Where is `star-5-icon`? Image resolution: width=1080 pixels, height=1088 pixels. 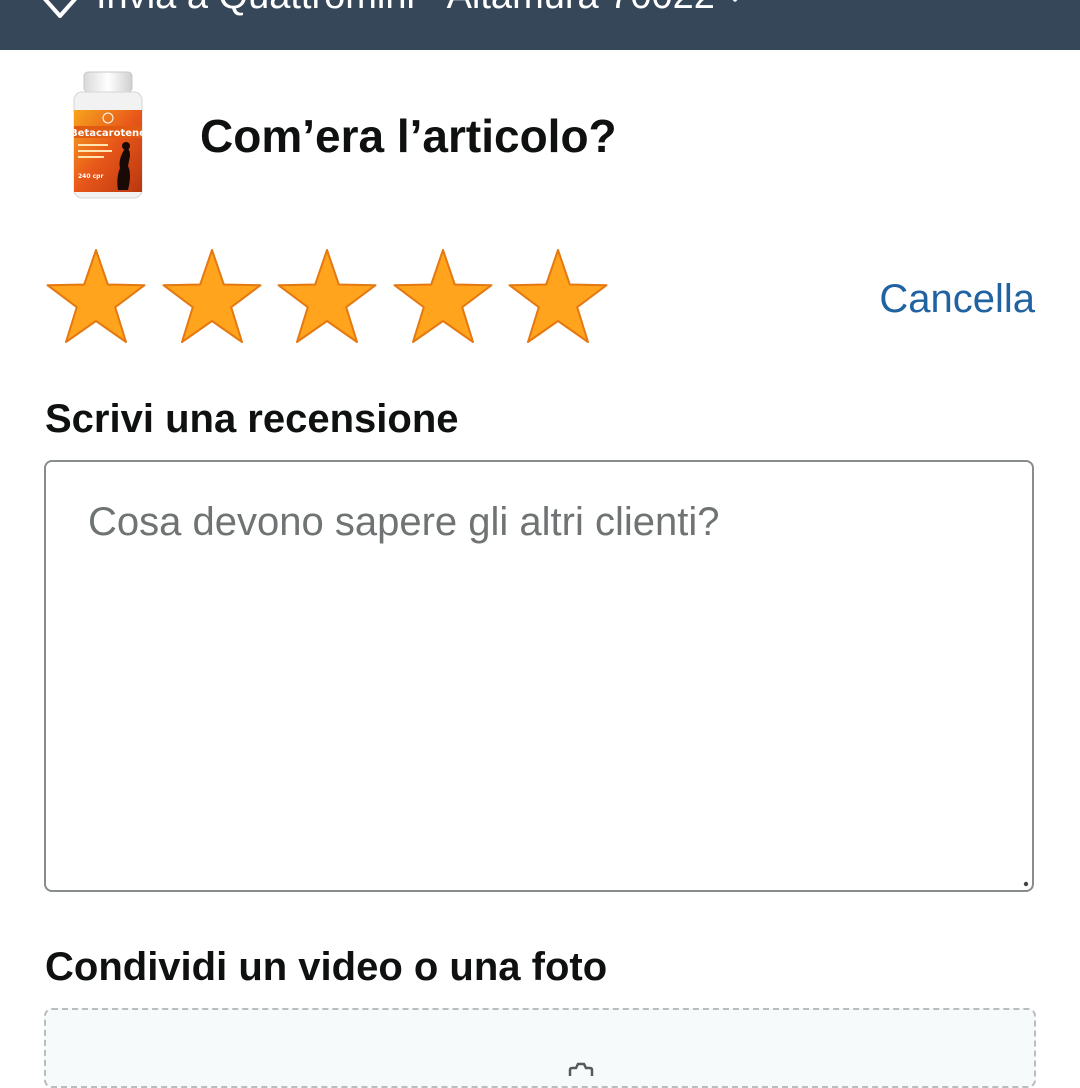
star-5-icon is located at coordinates (558, 298).